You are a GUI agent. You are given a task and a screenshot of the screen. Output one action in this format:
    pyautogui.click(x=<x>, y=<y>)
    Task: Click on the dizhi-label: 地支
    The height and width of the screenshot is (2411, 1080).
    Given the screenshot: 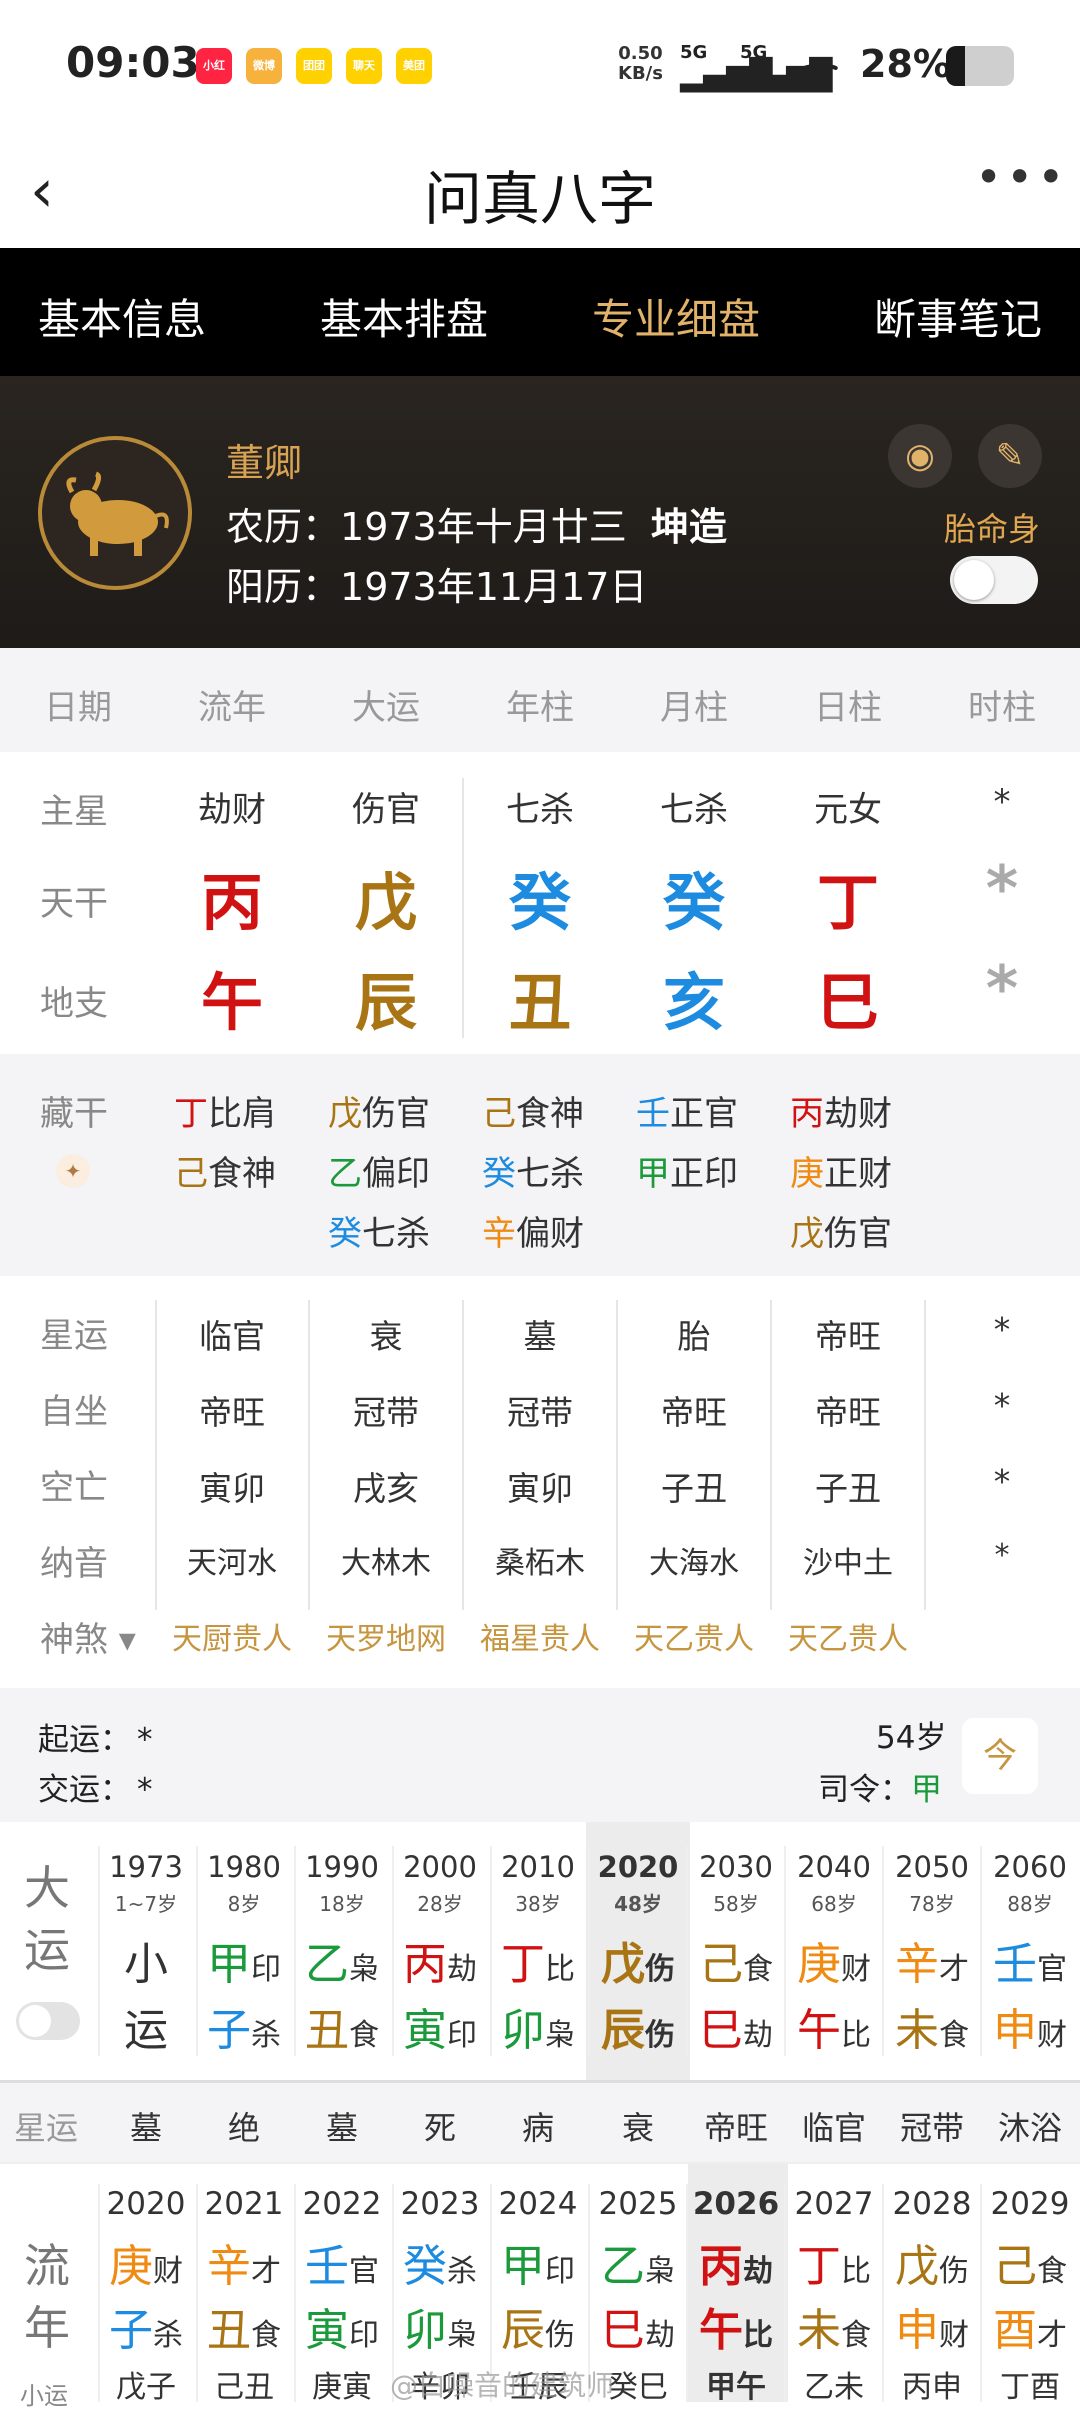 What is the action you would take?
    pyautogui.click(x=74, y=1004)
    